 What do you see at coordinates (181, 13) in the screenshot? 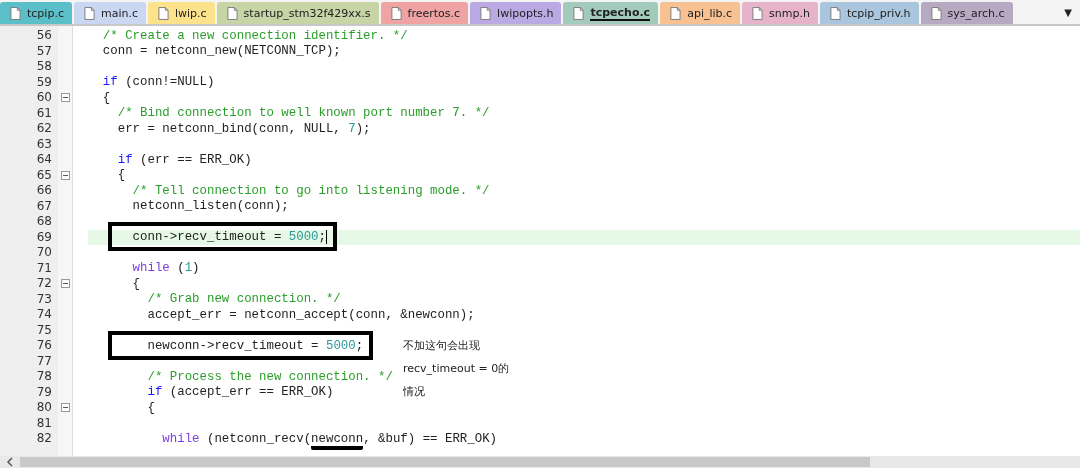
I see `file-tab: lwip.c` at bounding box center [181, 13].